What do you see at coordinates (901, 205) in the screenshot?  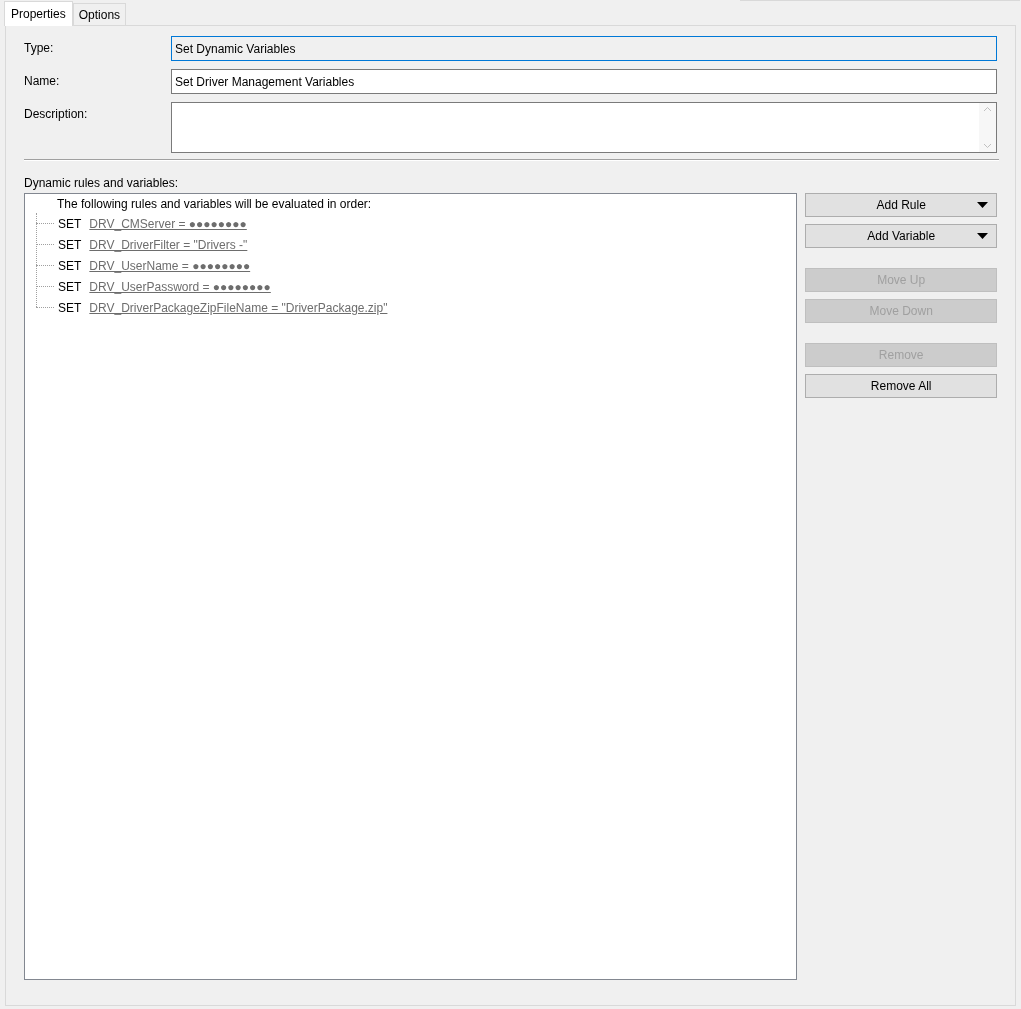 I see `action-button: Add Rule` at bounding box center [901, 205].